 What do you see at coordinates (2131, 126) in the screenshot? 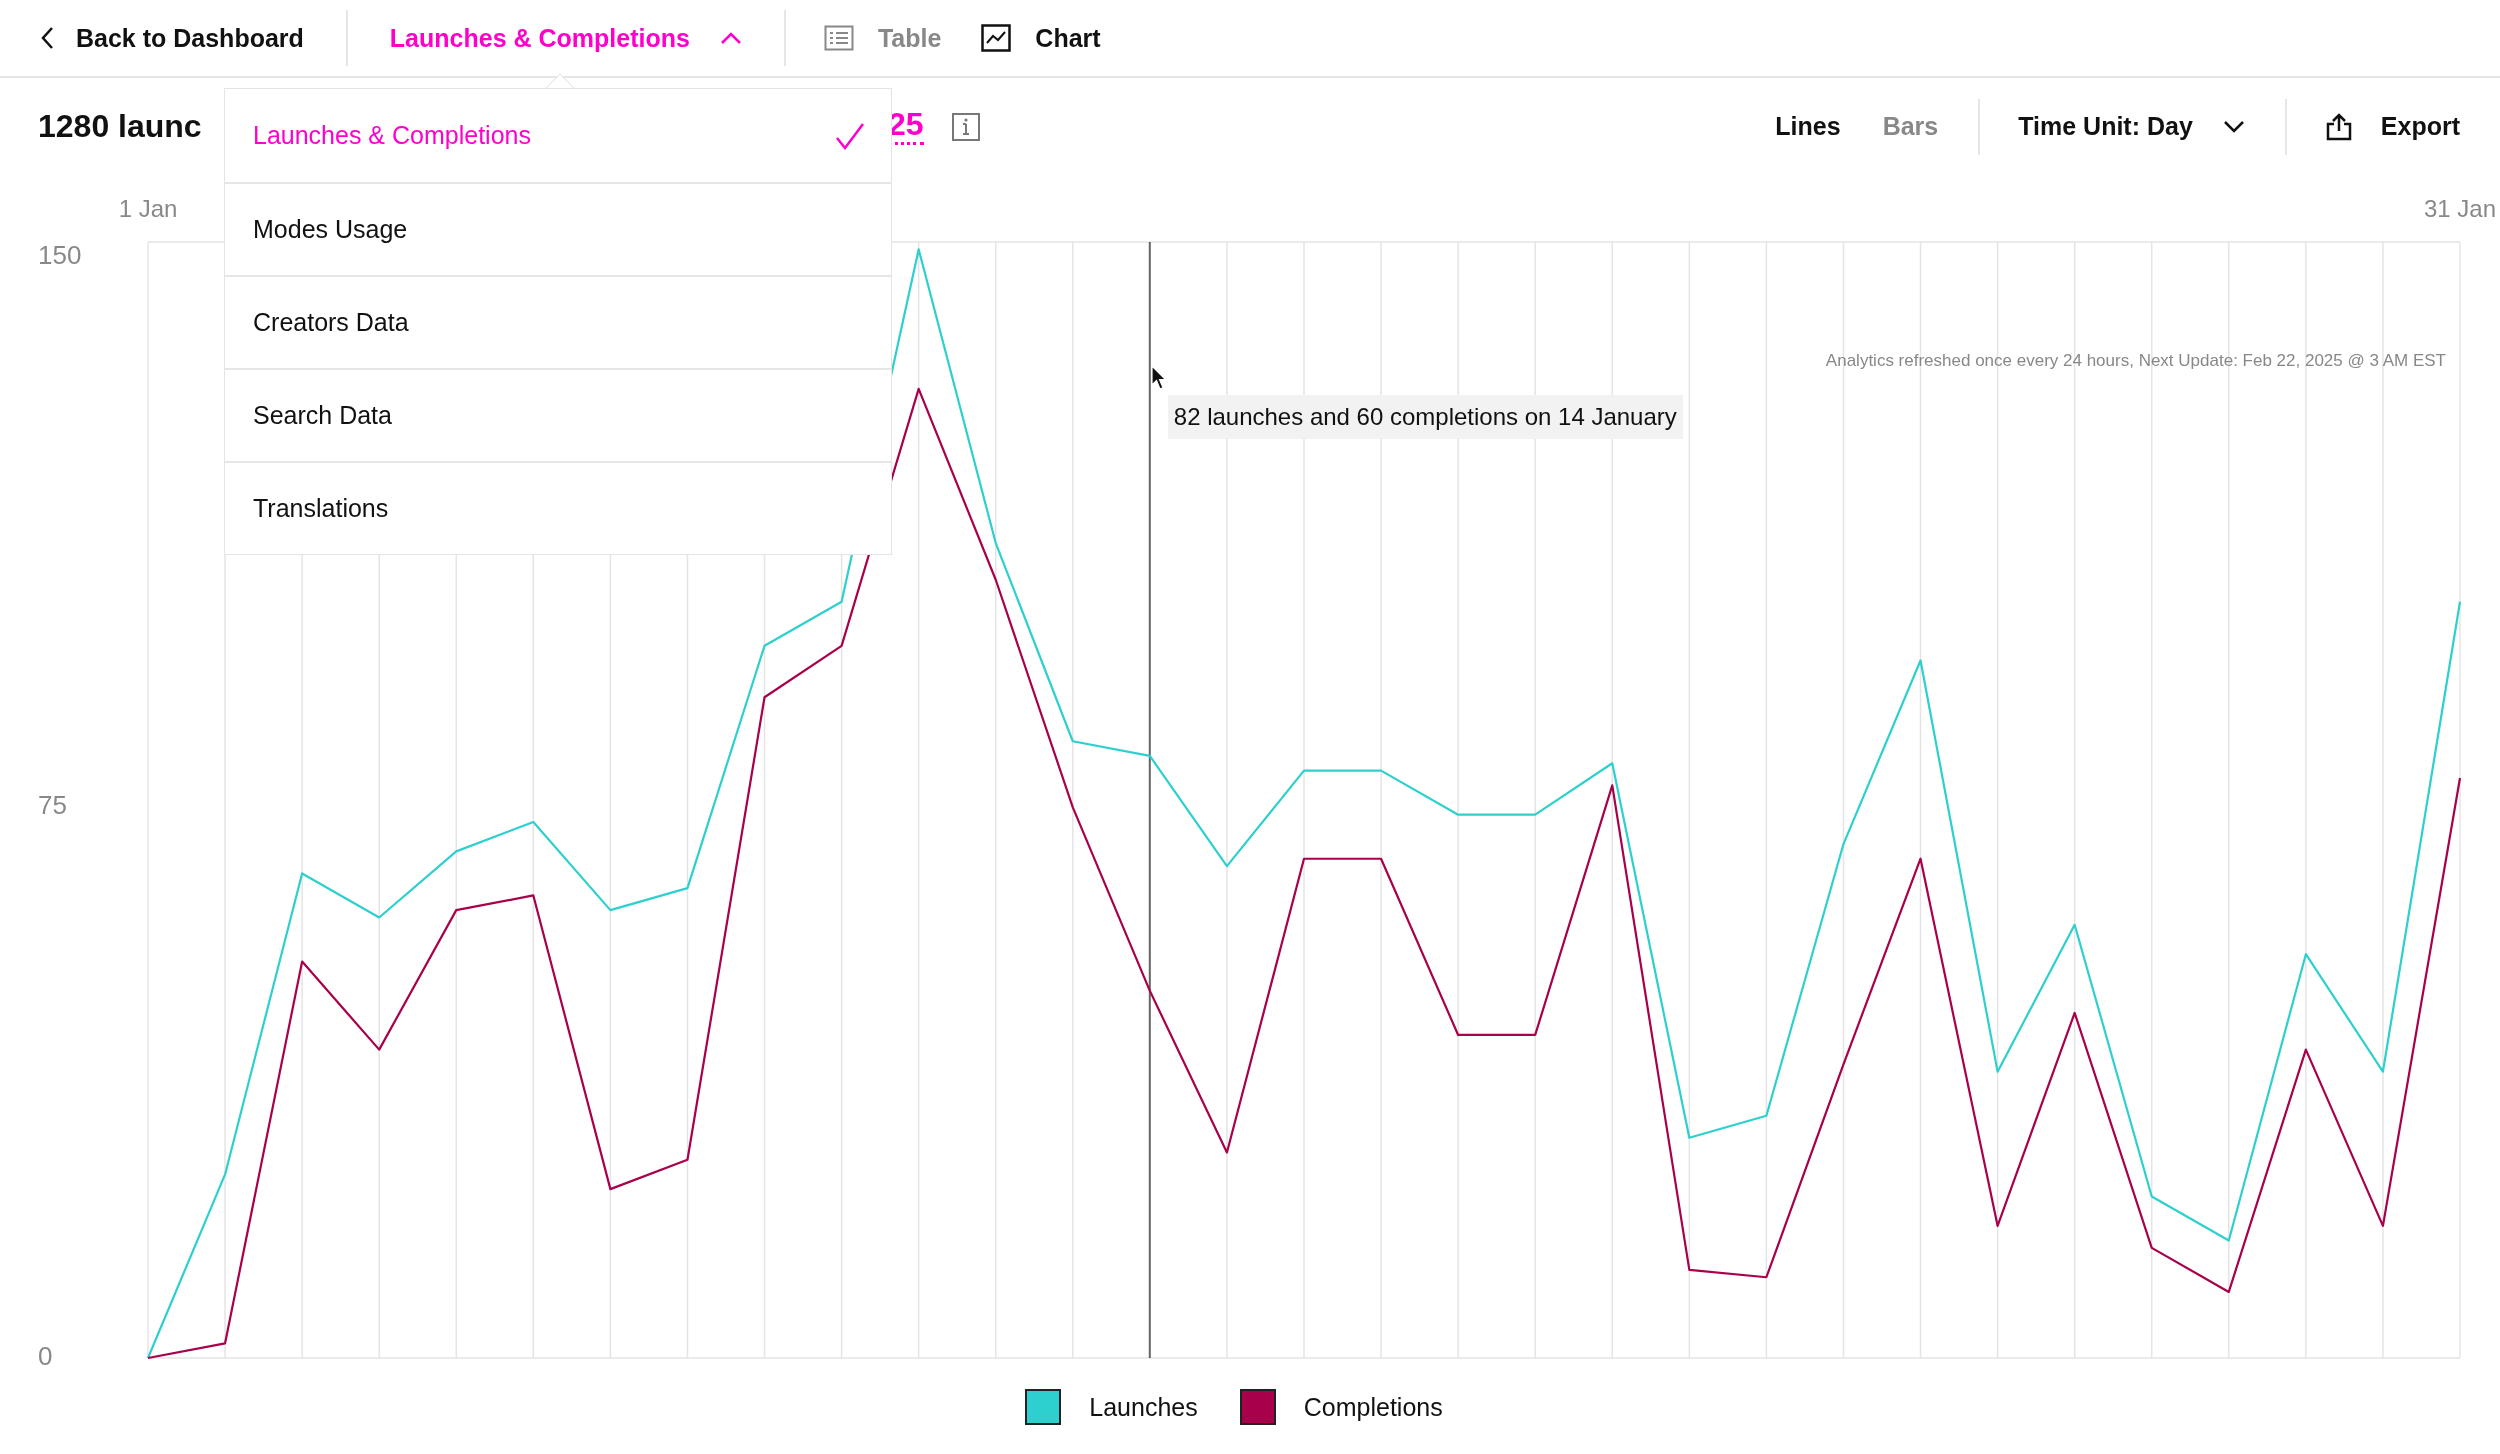
I see `time-unit-dropdown: Time Unit: Day` at bounding box center [2131, 126].